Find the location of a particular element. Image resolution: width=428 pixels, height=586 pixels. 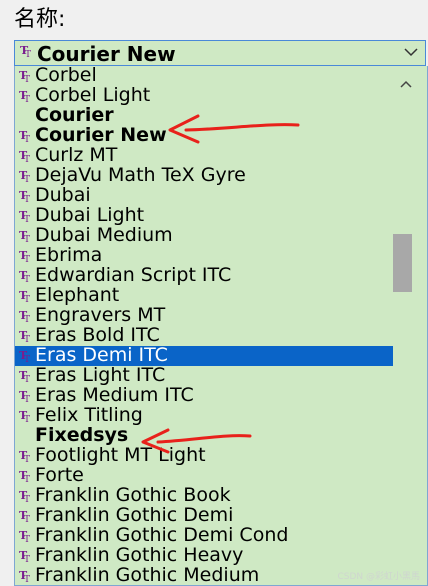

selected-font-value: Courier New is located at coordinates (106, 54).